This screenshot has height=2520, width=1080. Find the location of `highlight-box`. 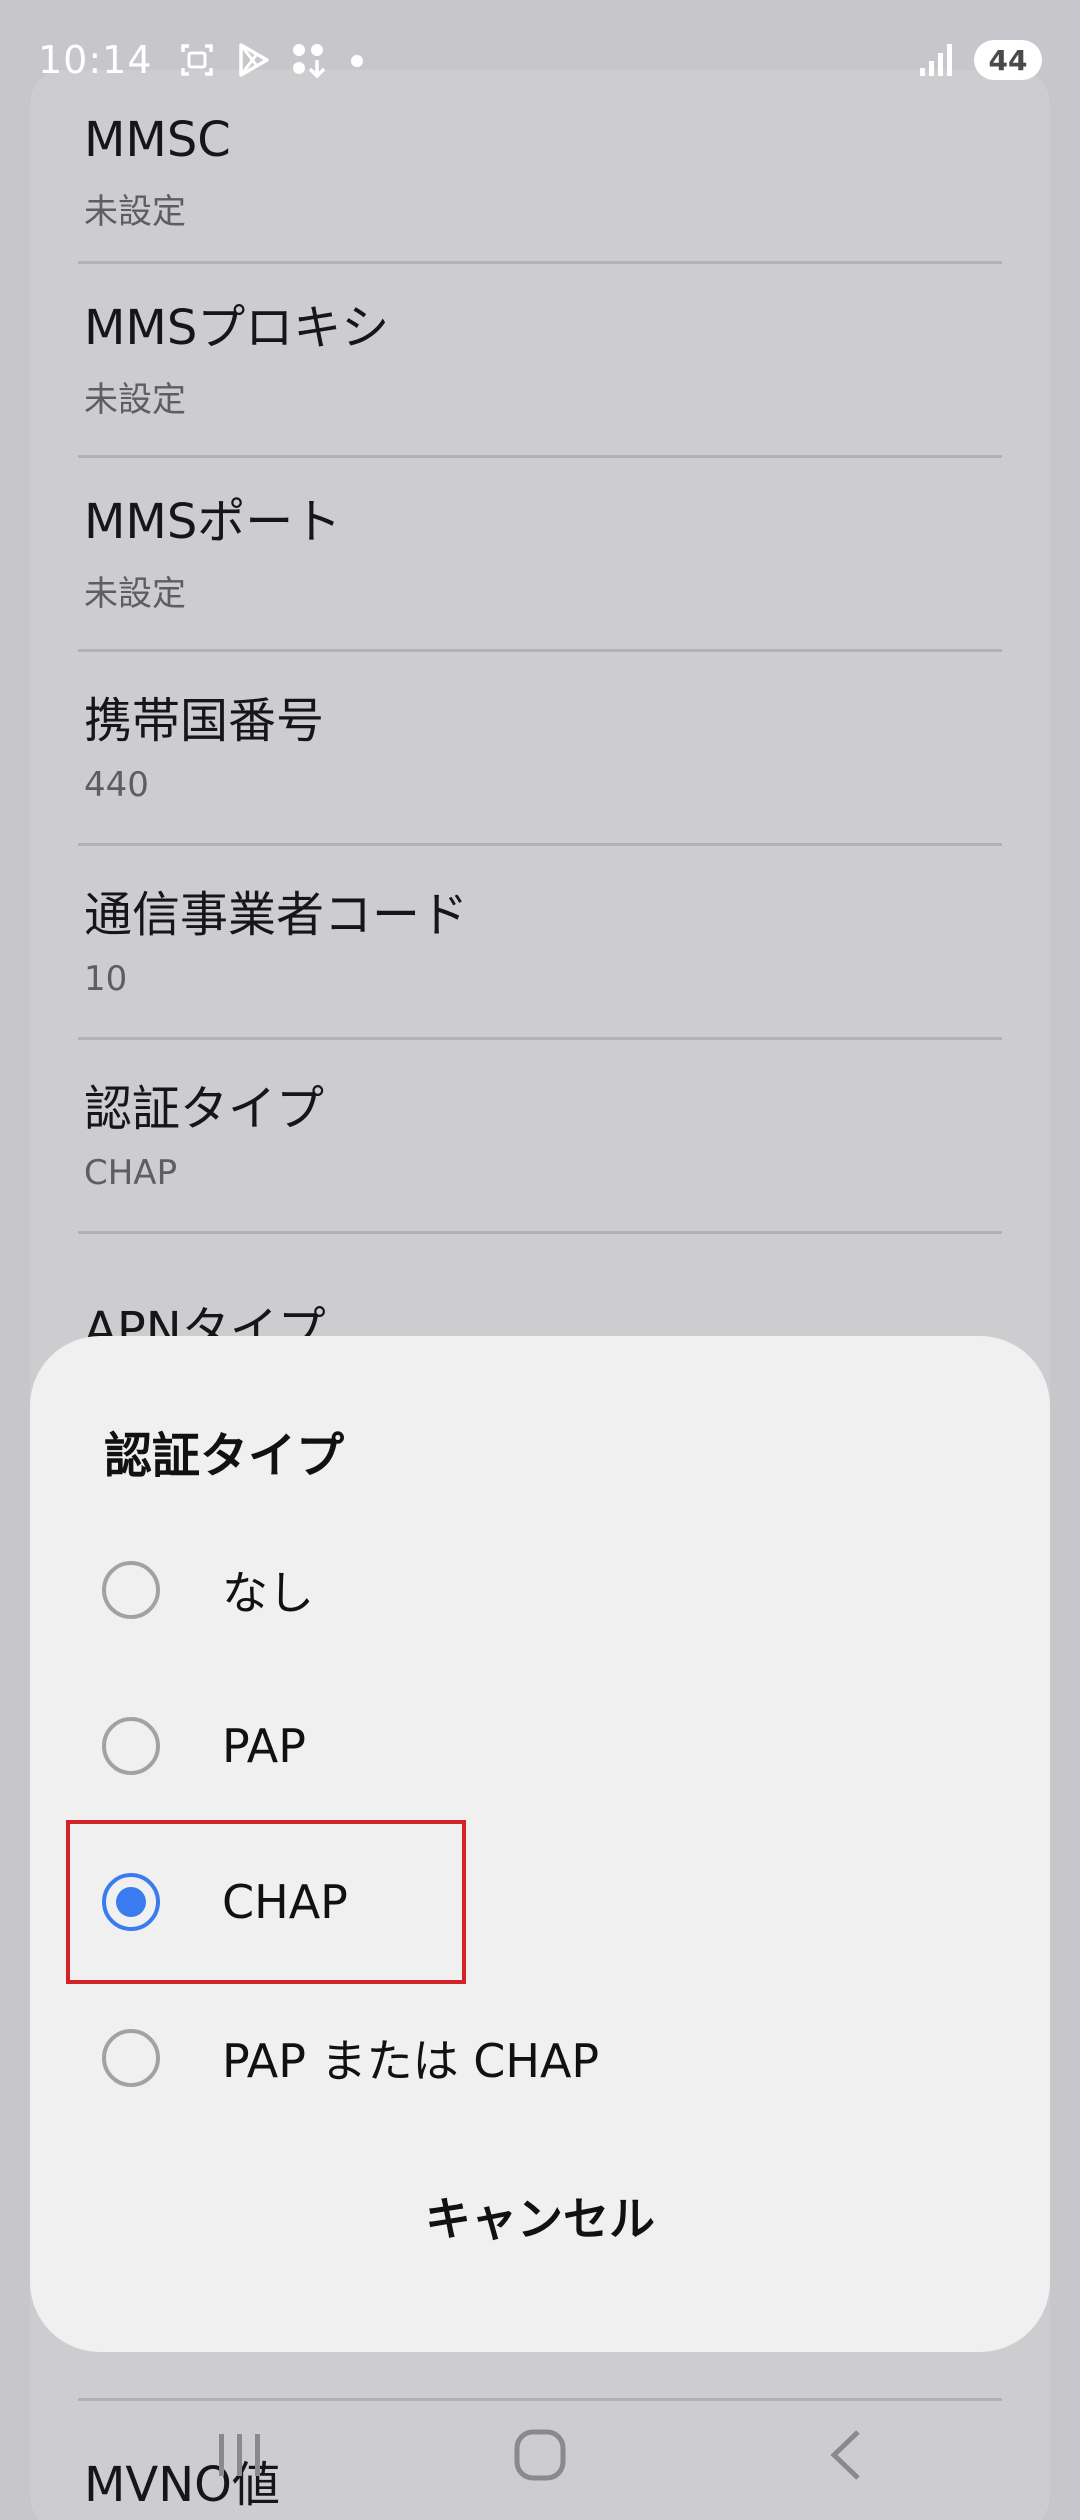

highlight-box is located at coordinates (266, 1902).